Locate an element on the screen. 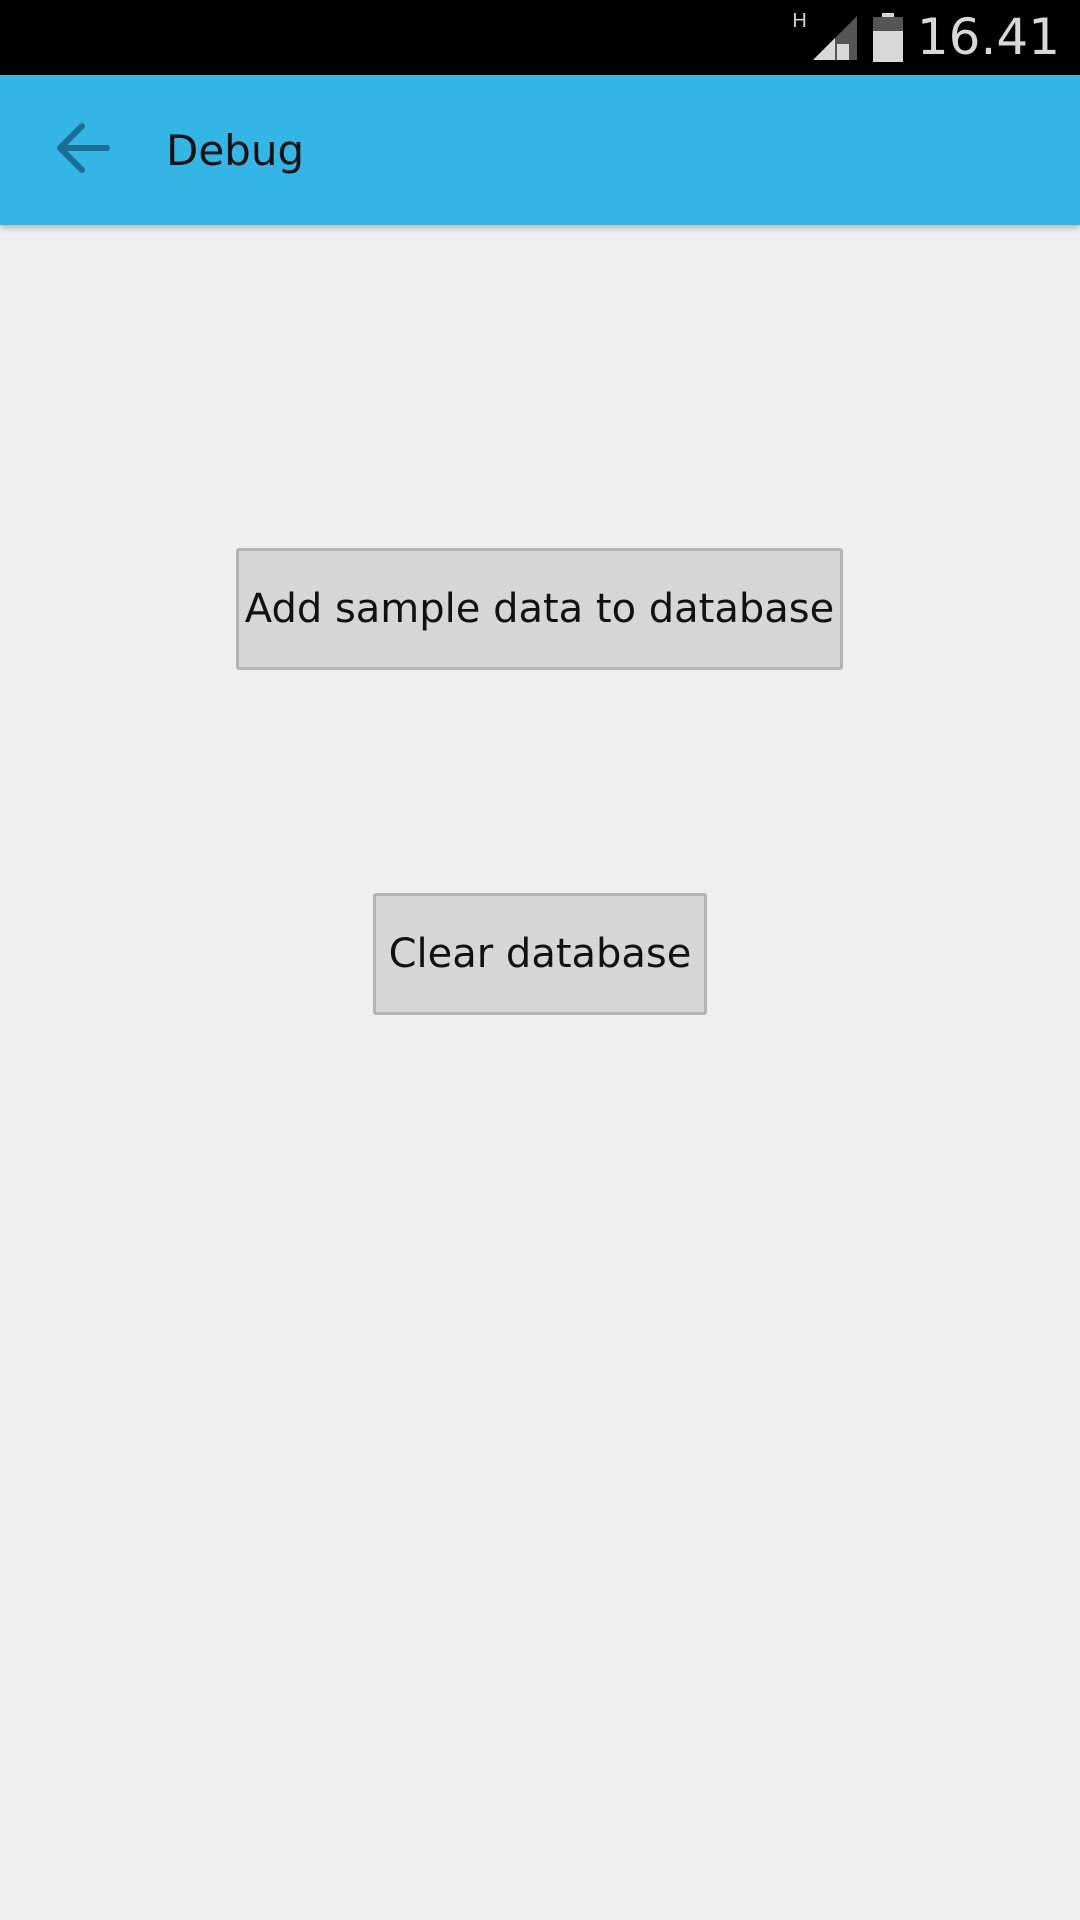  status-time: 16.41 is located at coordinates (988, 37).